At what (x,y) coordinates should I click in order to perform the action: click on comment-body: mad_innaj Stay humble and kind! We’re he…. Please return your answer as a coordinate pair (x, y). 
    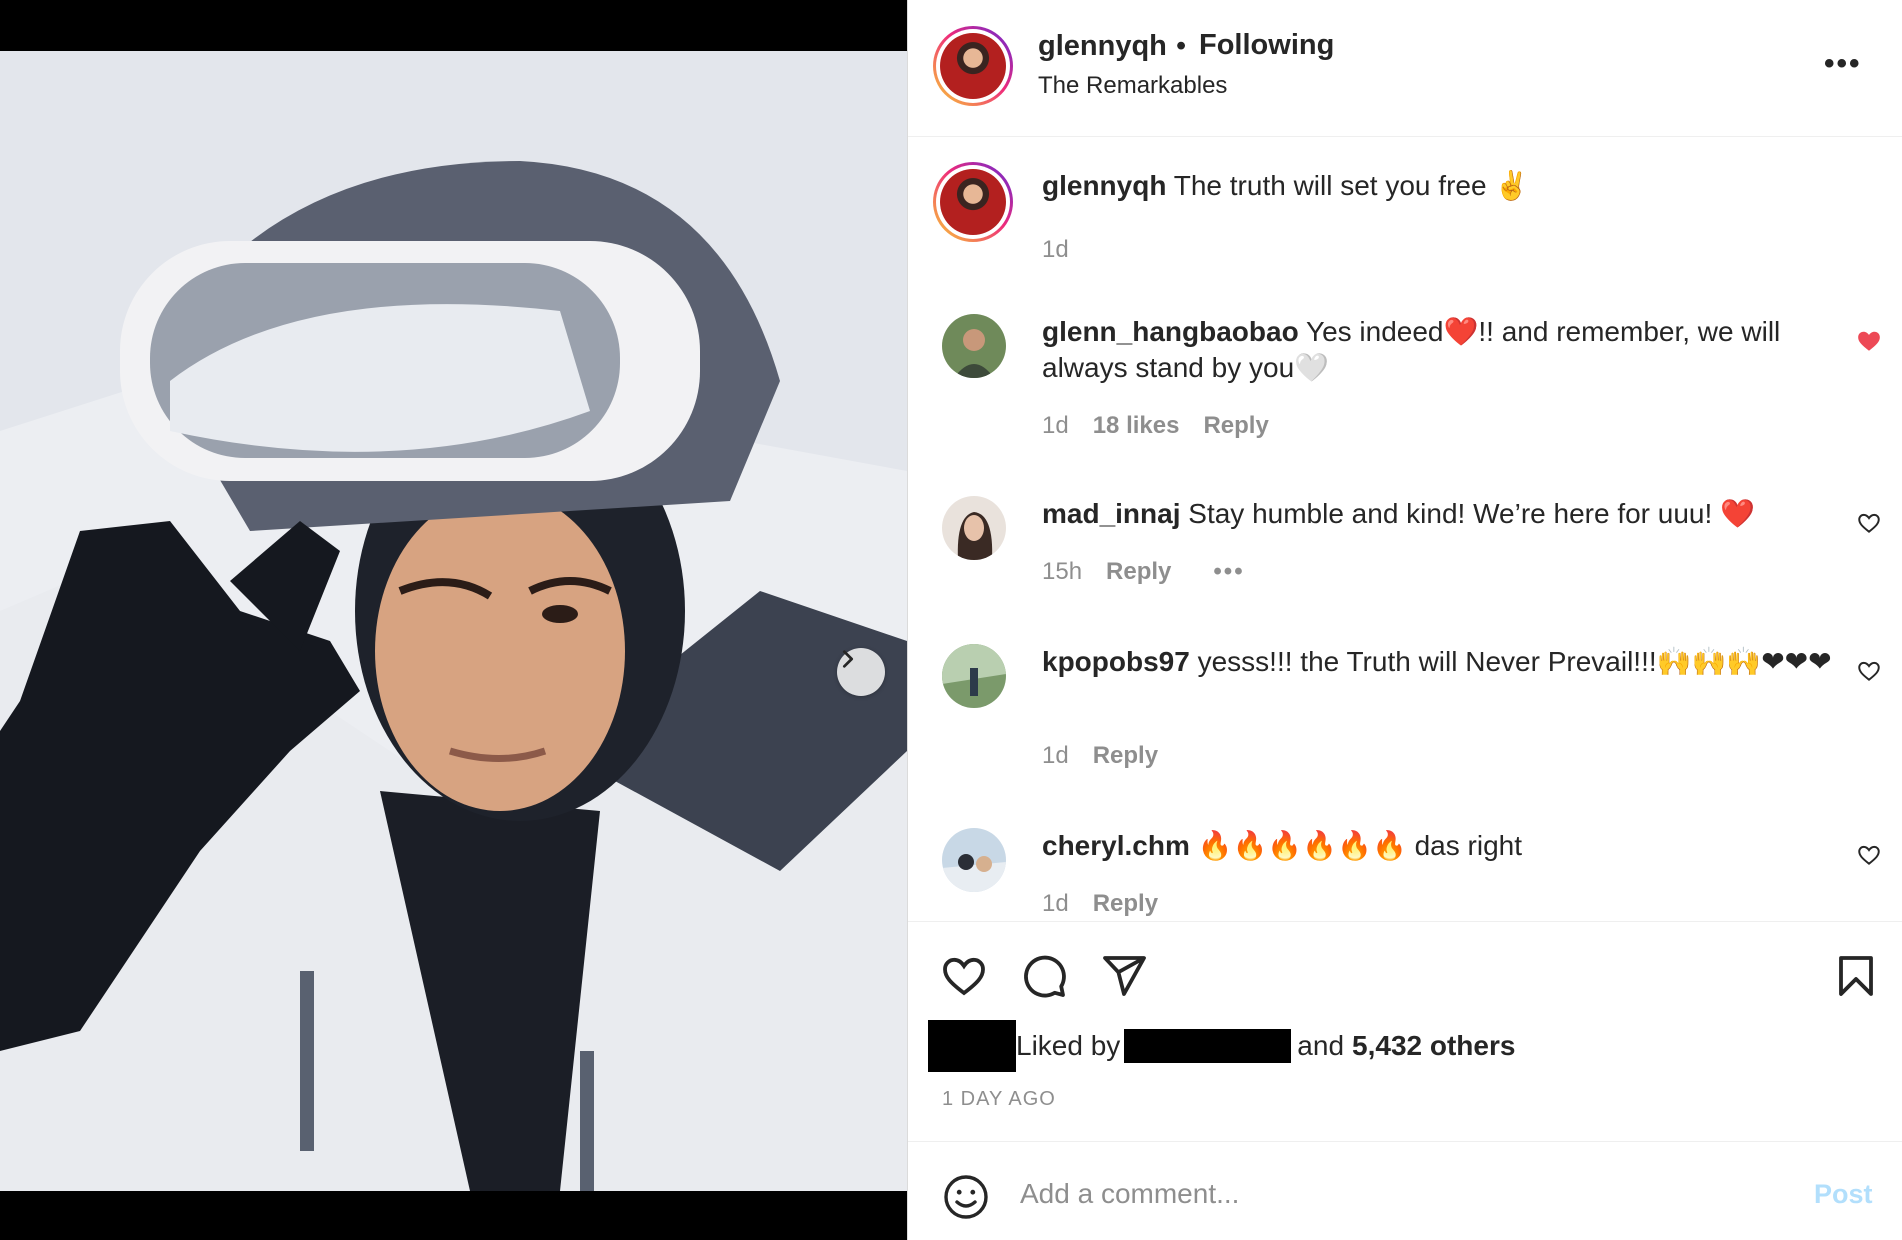
    Looking at the image, I should click on (1437, 514).